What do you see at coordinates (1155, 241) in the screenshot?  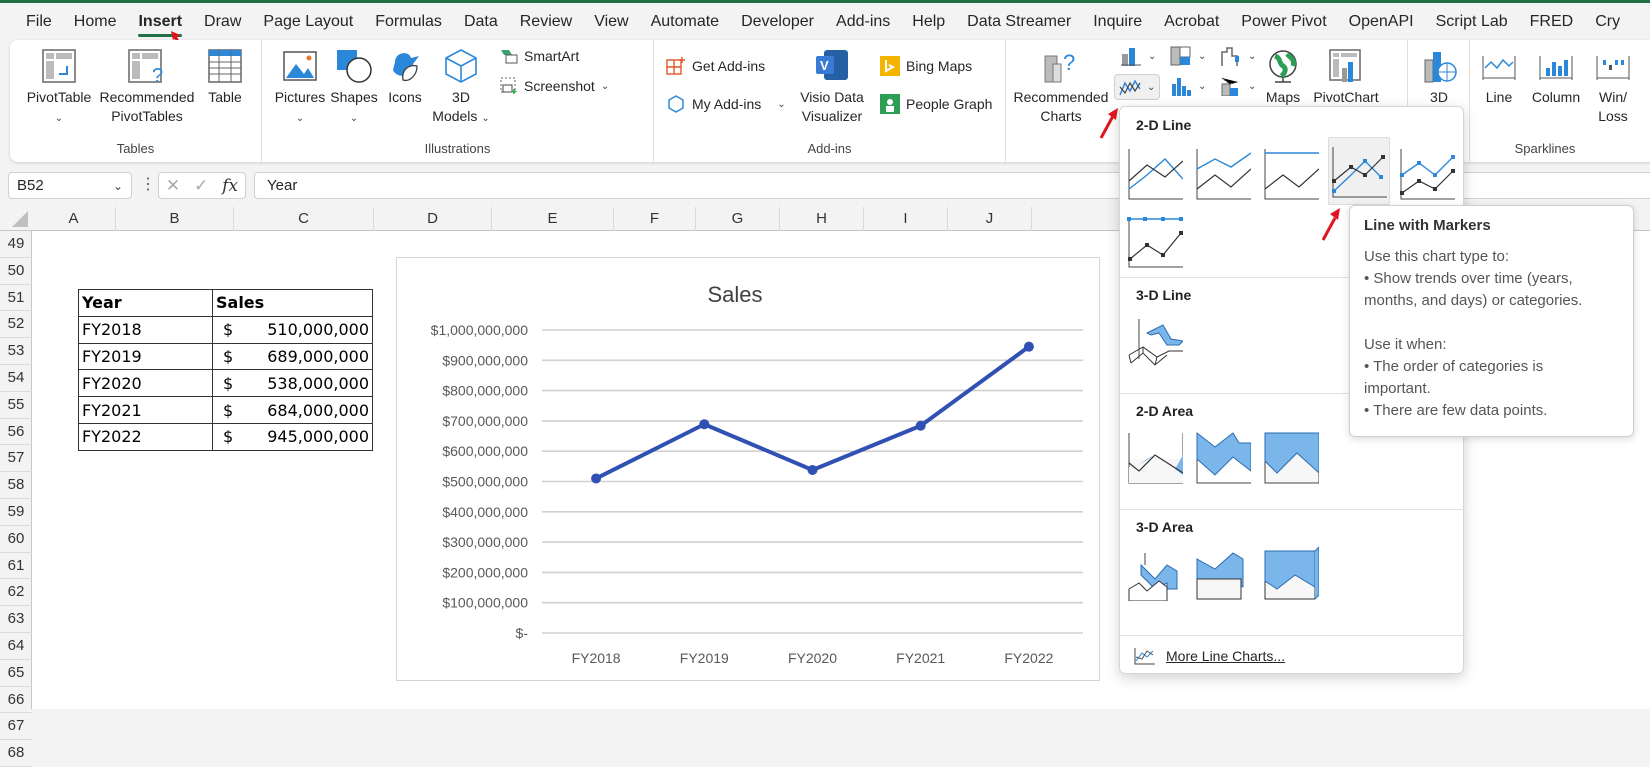 I see `gallery-100-stacked-line-with-markers` at bounding box center [1155, 241].